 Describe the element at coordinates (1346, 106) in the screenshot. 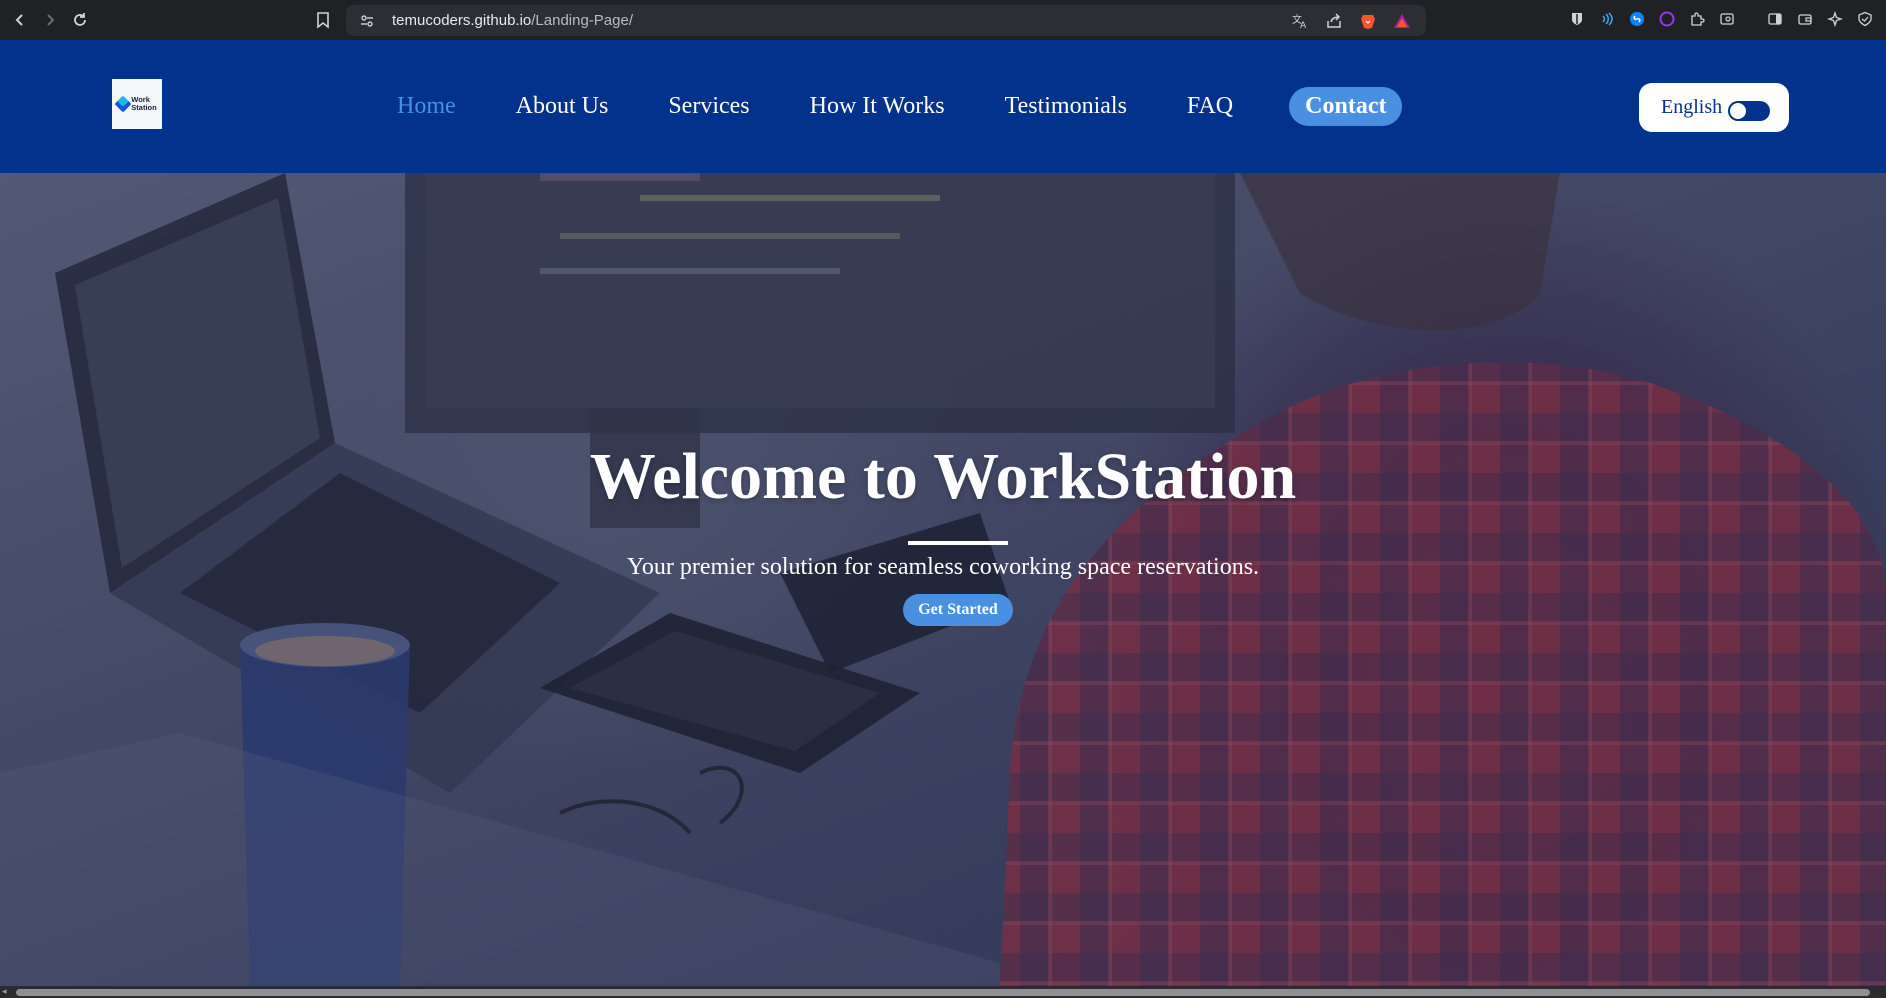

I see `contact-button: Contact` at that location.